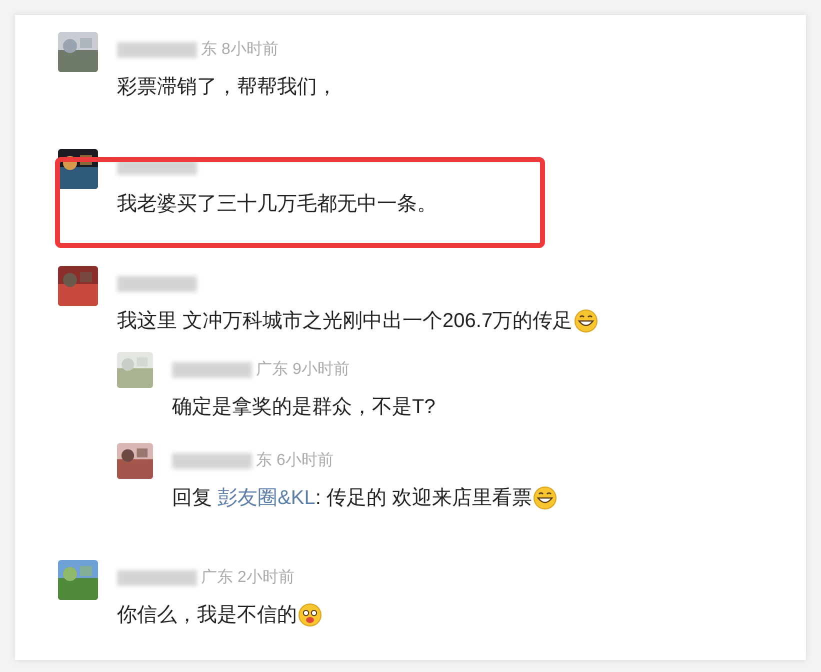  I want to click on comment-text: 确定是拿奖的是群众，不是T?, so click(304, 407).